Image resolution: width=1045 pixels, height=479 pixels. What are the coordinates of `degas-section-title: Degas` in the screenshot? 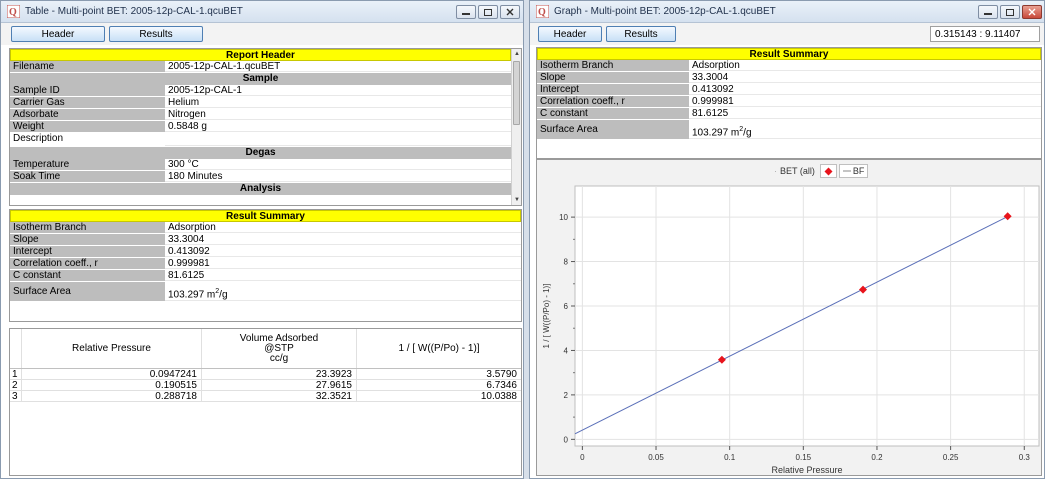 It's located at (260, 153).